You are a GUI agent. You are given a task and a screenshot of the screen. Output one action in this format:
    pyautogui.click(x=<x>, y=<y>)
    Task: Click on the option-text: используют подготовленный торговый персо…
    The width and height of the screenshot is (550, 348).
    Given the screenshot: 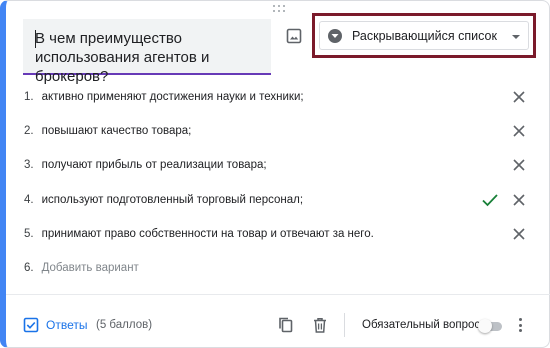 What is the action you would take?
    pyautogui.click(x=172, y=200)
    